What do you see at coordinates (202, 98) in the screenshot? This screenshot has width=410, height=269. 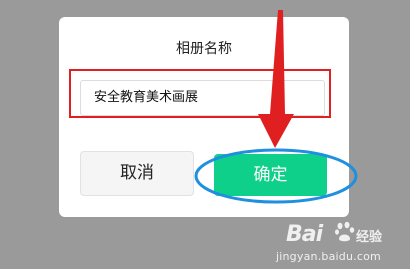 I see `album-name-input: 安全教育美术画展` at bounding box center [202, 98].